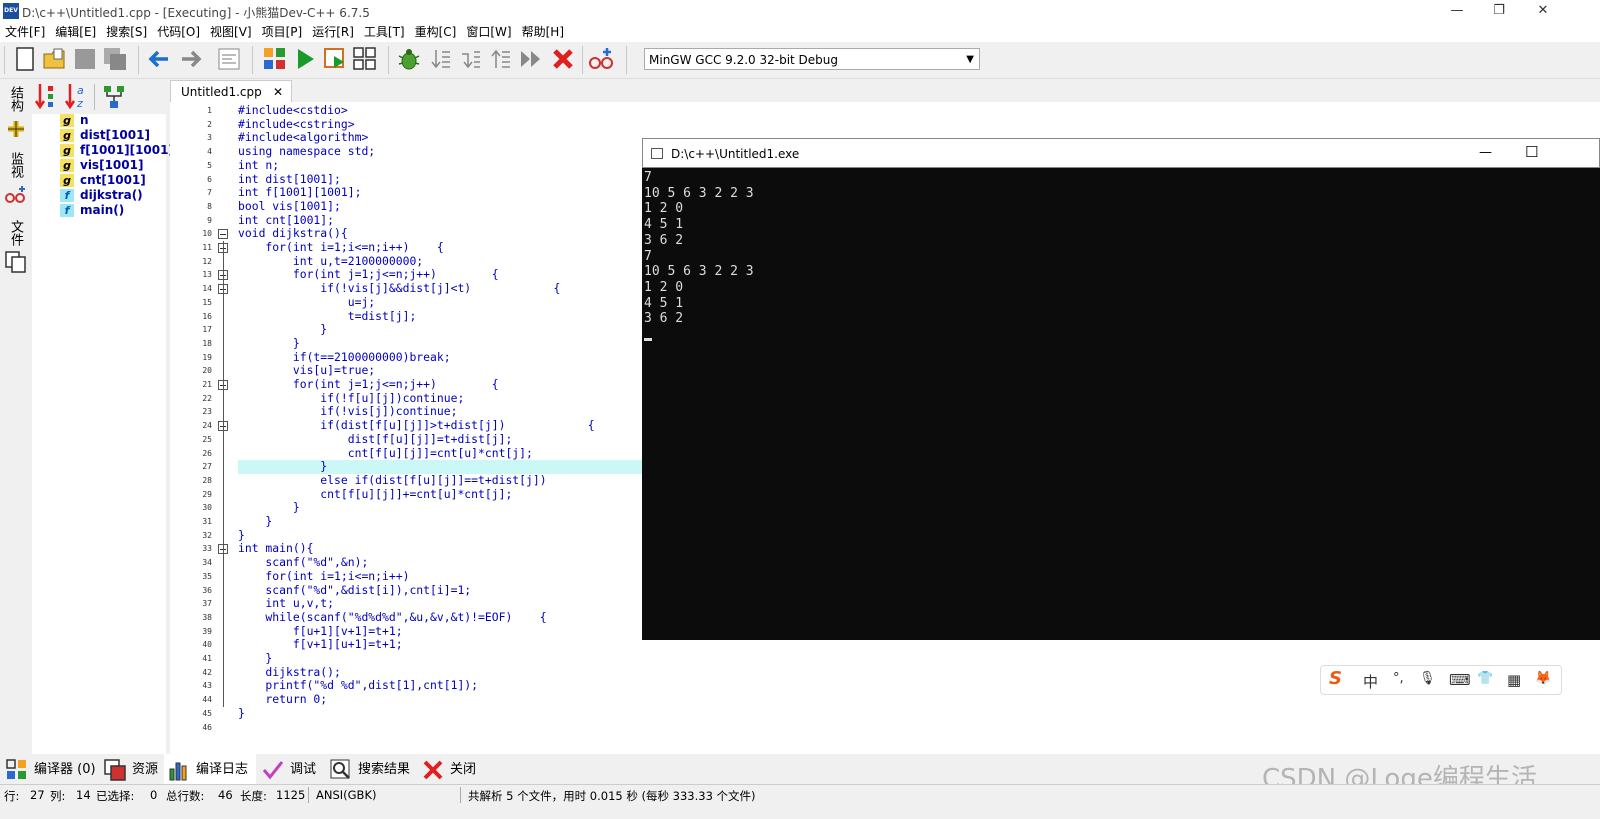 This screenshot has width=1600, height=819. What do you see at coordinates (333, 32) in the screenshot?
I see `menu-run: 运行[R]` at bounding box center [333, 32].